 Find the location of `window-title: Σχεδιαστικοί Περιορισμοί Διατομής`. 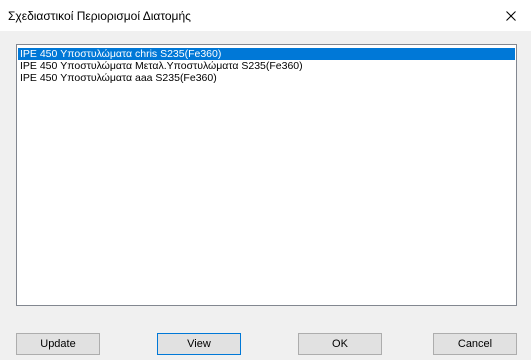

window-title: Σχεδιαστικοί Περιορισμοί Διατομής is located at coordinates (99, 16).